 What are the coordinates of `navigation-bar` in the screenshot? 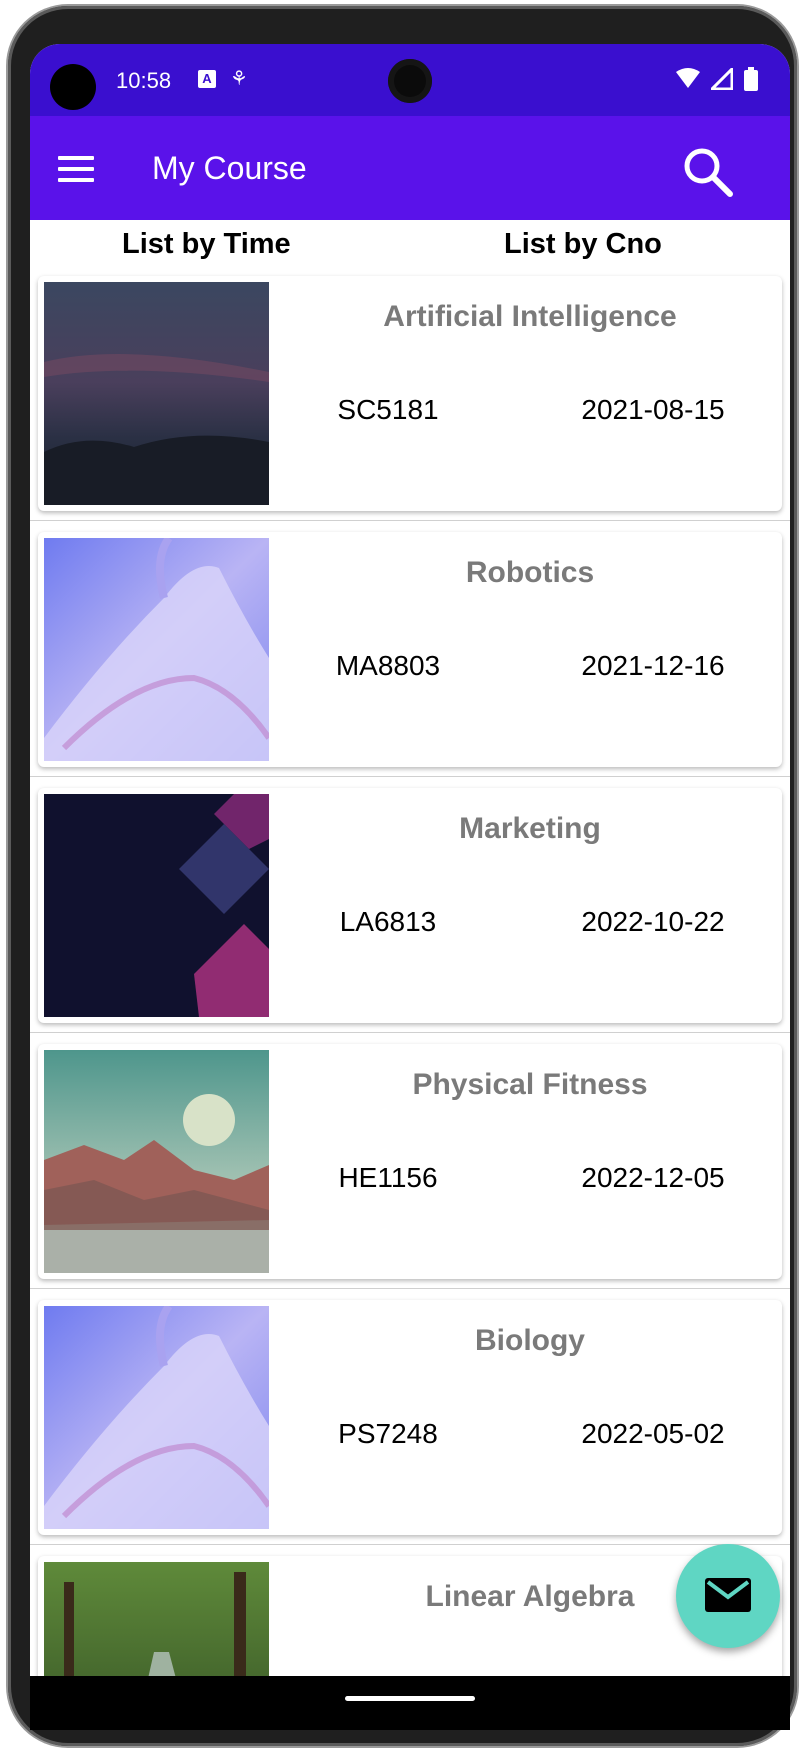 It's located at (410, 1703).